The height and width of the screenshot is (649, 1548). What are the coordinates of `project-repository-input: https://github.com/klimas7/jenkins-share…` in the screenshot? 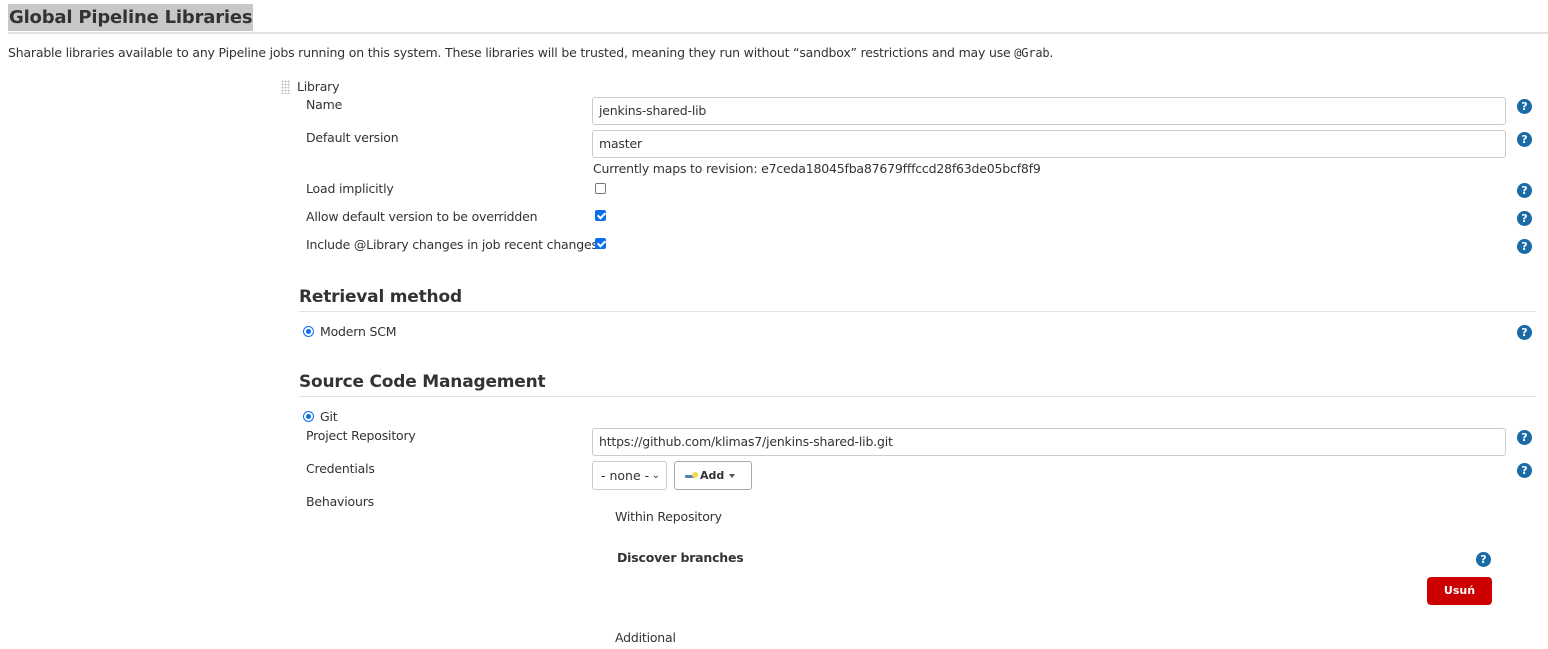 It's located at (1049, 442).